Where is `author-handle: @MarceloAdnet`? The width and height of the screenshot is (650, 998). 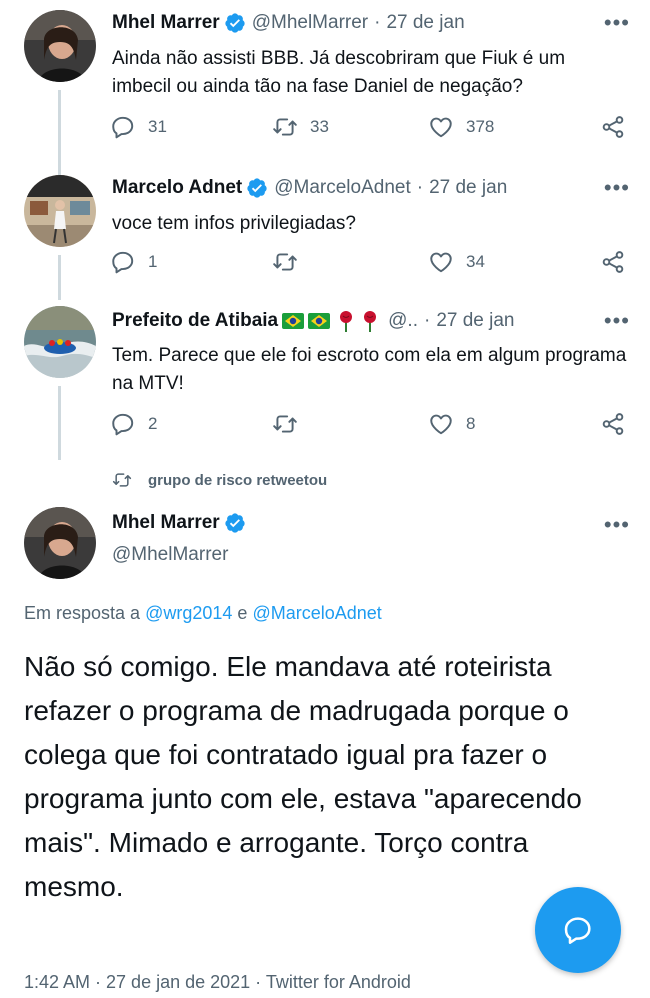 author-handle: @MarceloAdnet is located at coordinates (342, 188).